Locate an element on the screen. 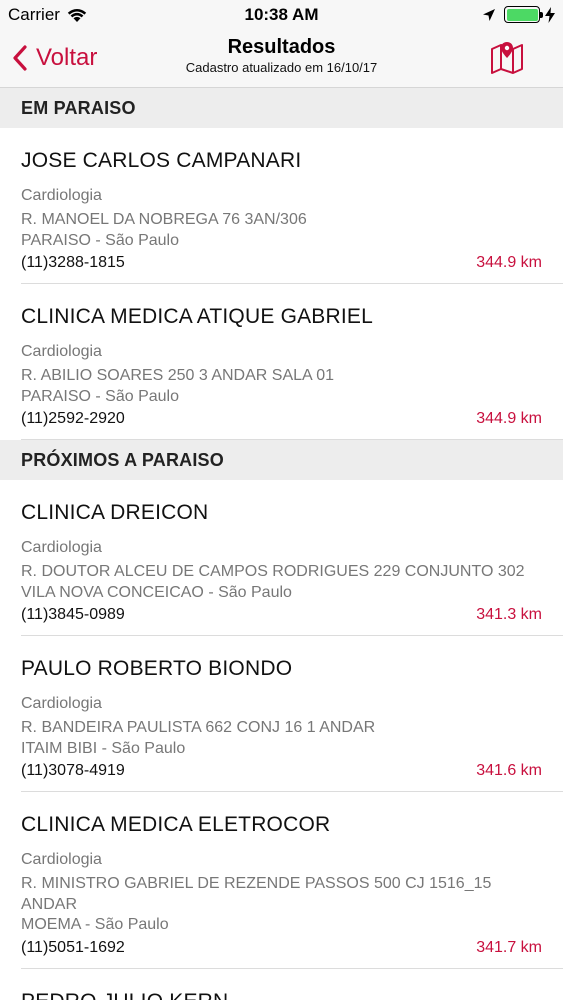 The width and height of the screenshot is (563, 1000). location-arrow-icon is located at coordinates (489, 14).